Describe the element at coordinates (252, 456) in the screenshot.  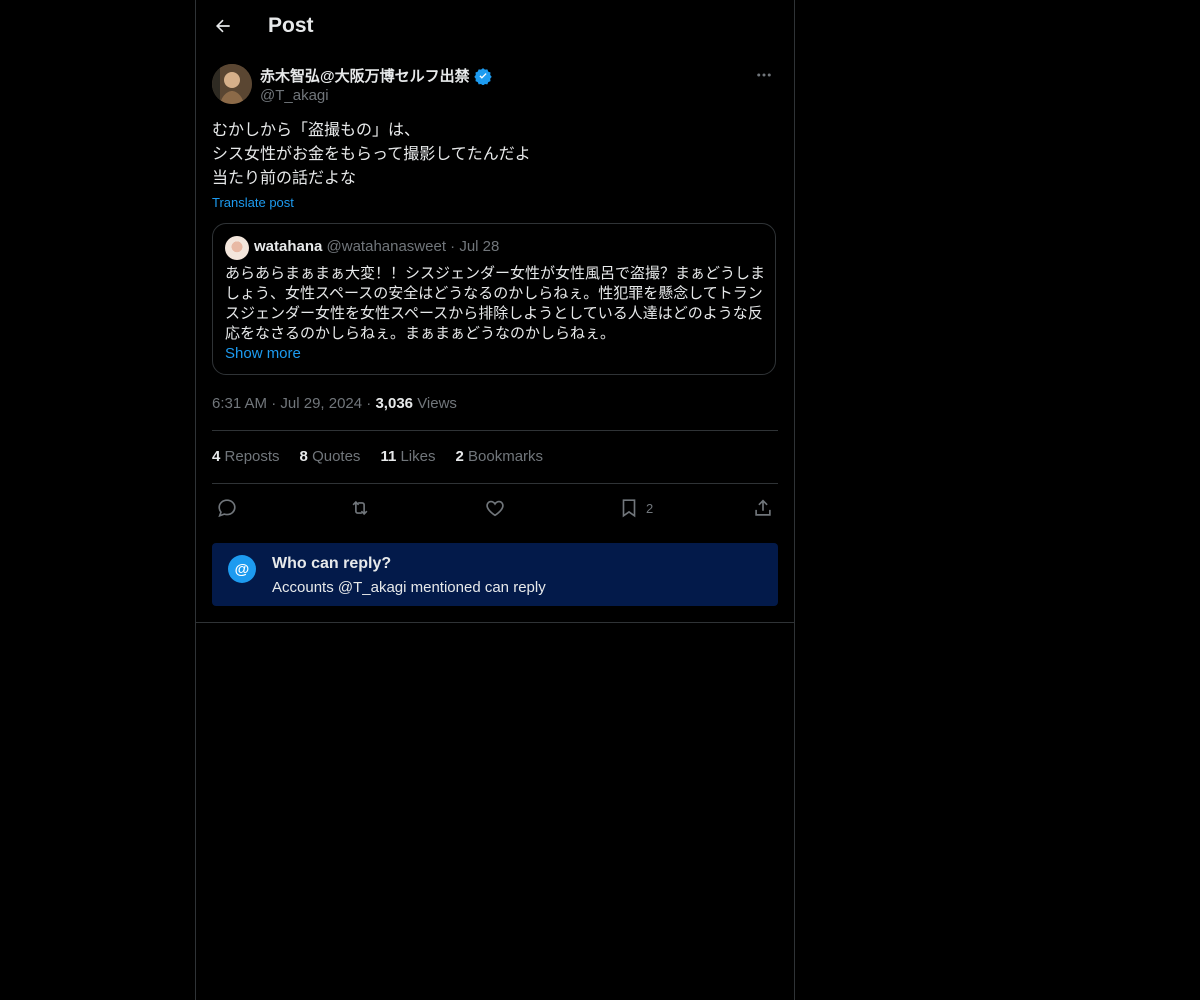
I see `stat-label: Reposts` at that location.